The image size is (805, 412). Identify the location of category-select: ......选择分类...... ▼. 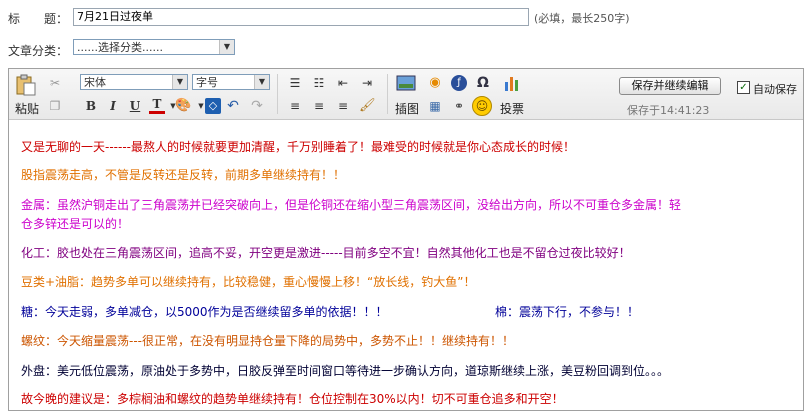
(154, 47).